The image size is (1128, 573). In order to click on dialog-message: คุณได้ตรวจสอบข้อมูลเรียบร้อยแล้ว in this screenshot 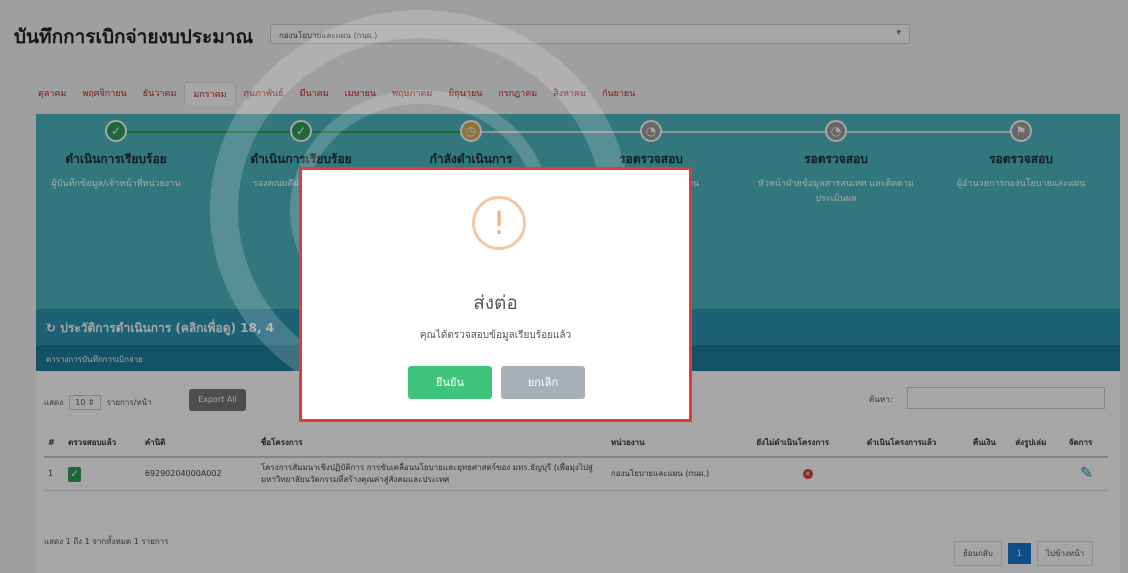, I will do `click(495, 335)`.